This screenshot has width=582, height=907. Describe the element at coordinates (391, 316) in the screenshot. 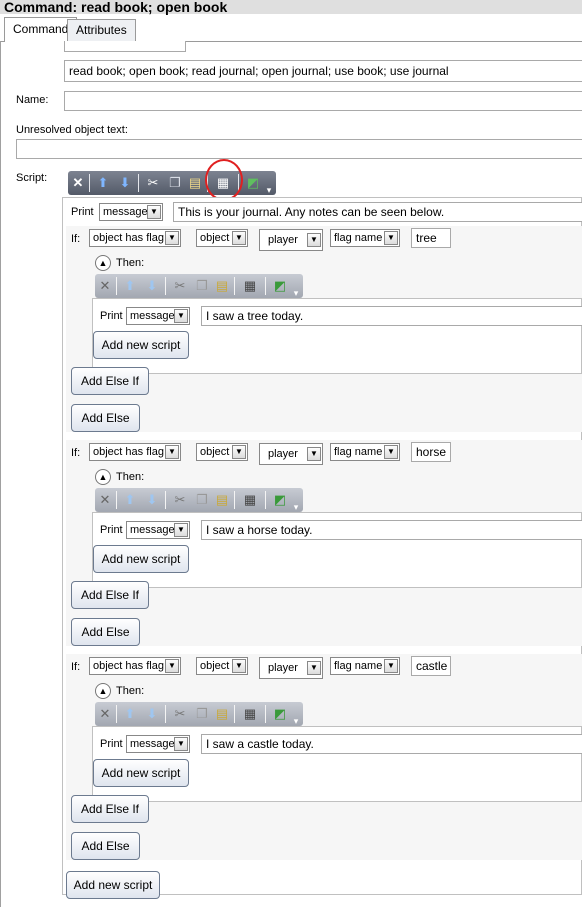

I see `print-message-input: I saw a tree today.` at that location.